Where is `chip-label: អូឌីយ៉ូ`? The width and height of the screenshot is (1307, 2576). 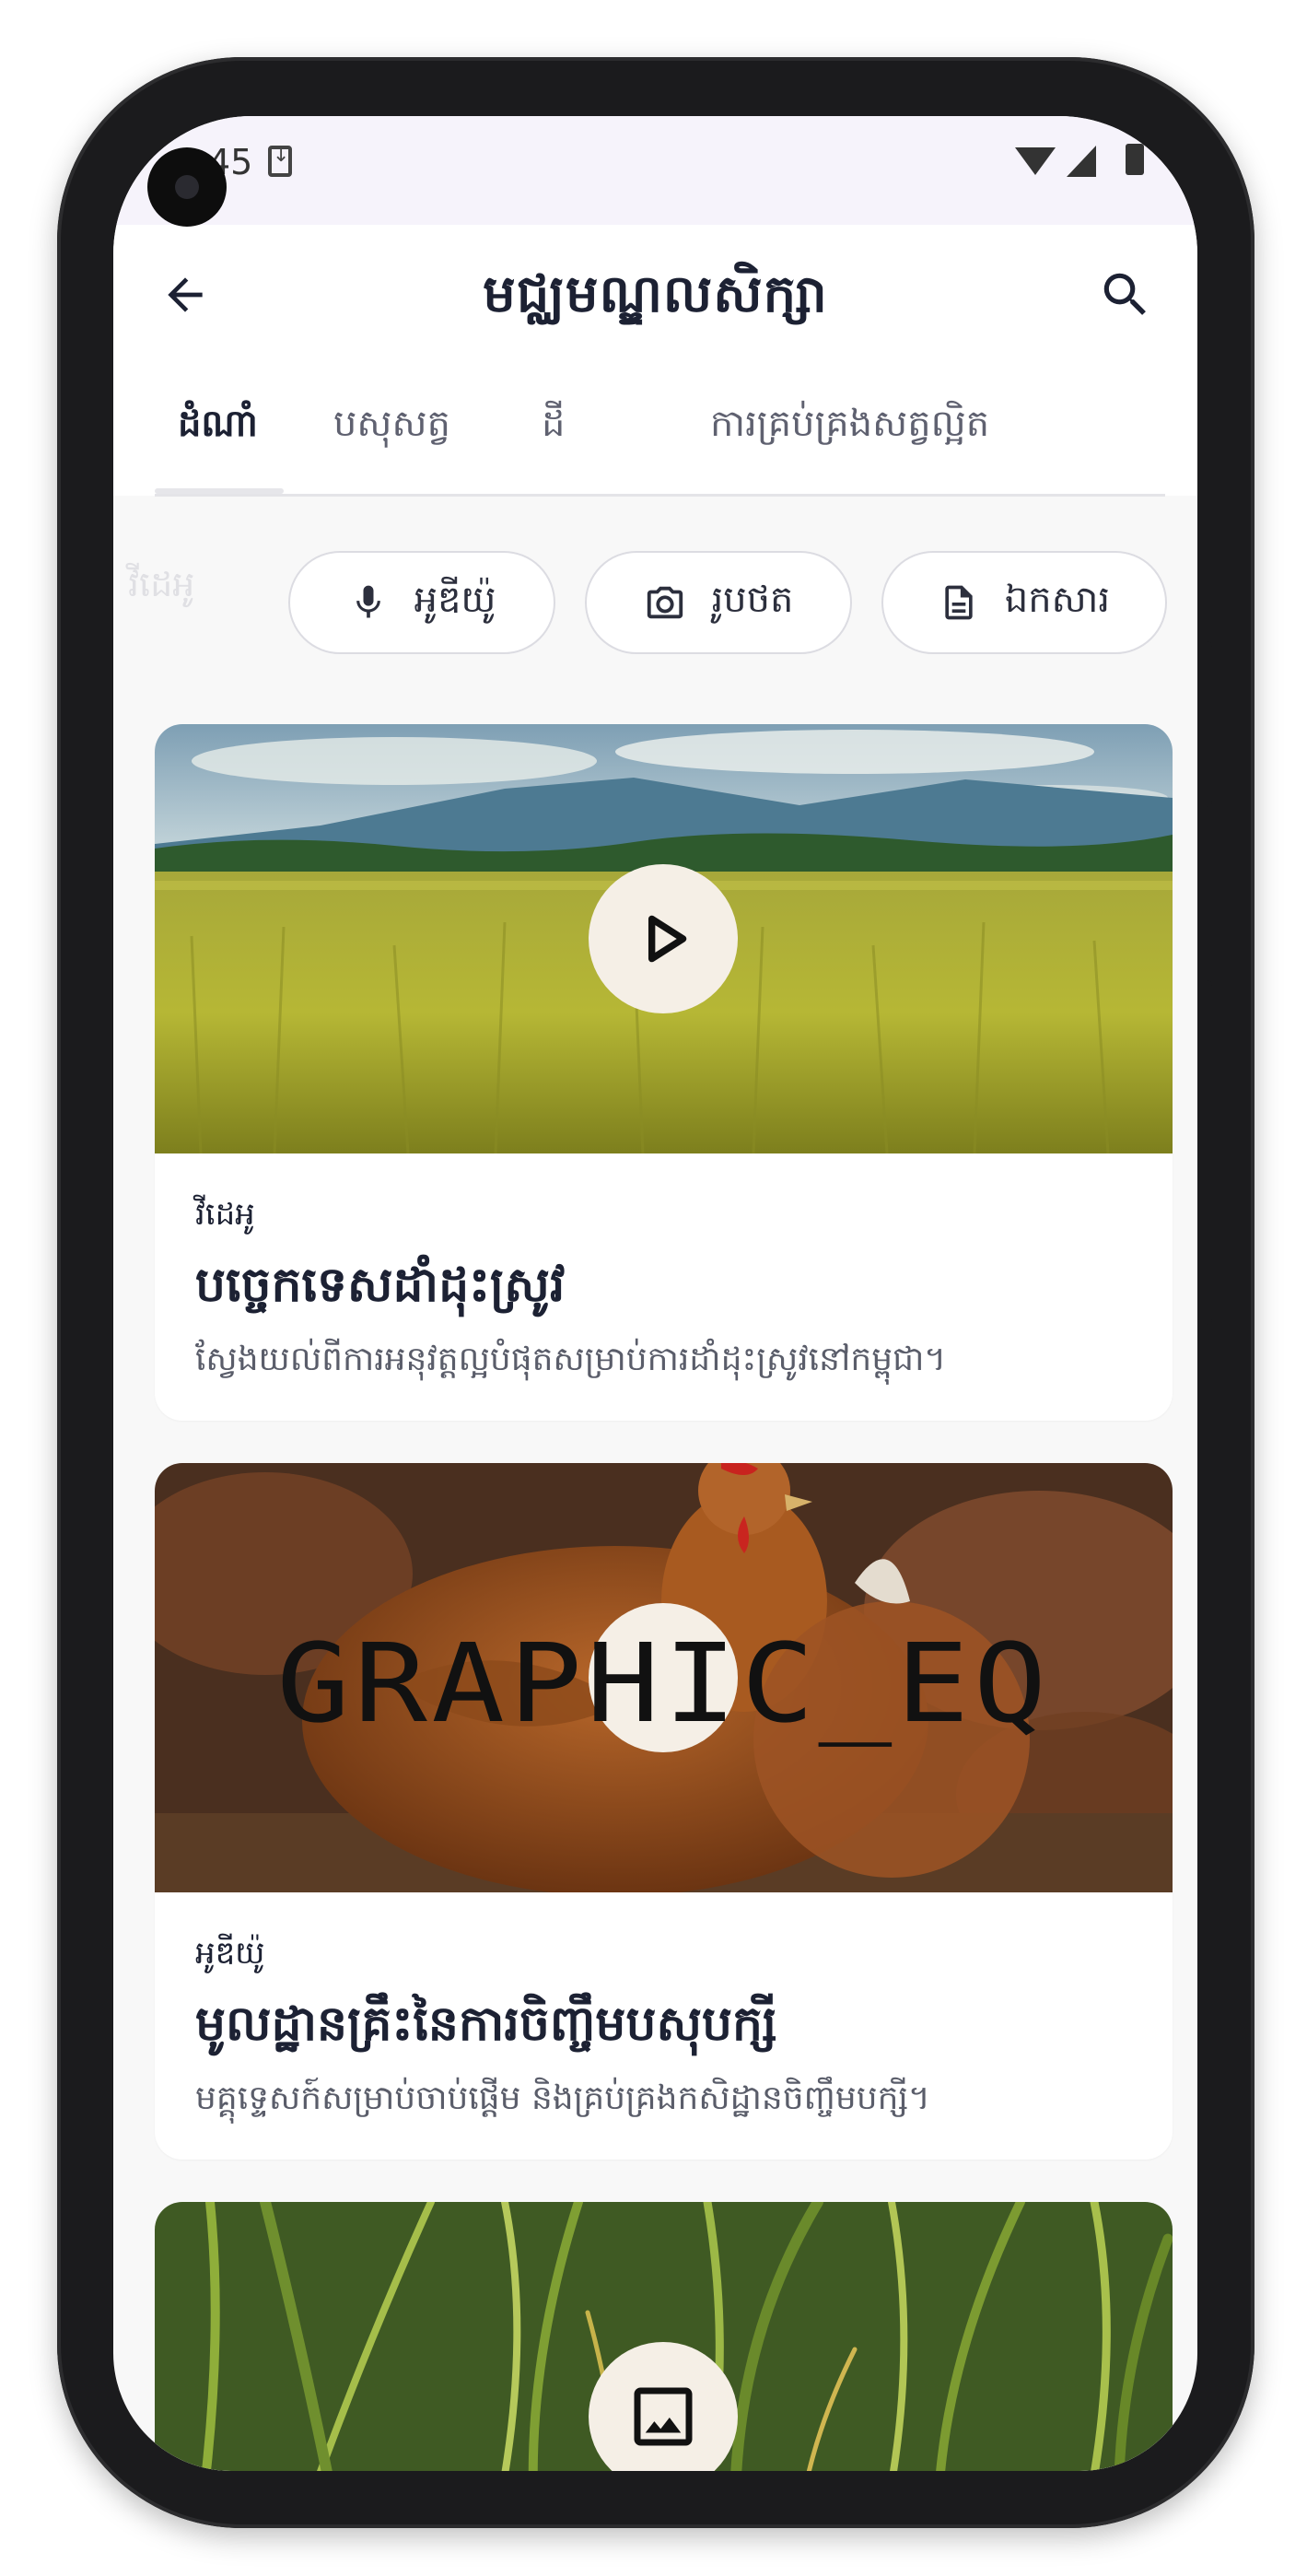 chip-label: អូឌីយ៉ូ is located at coordinates (455, 599).